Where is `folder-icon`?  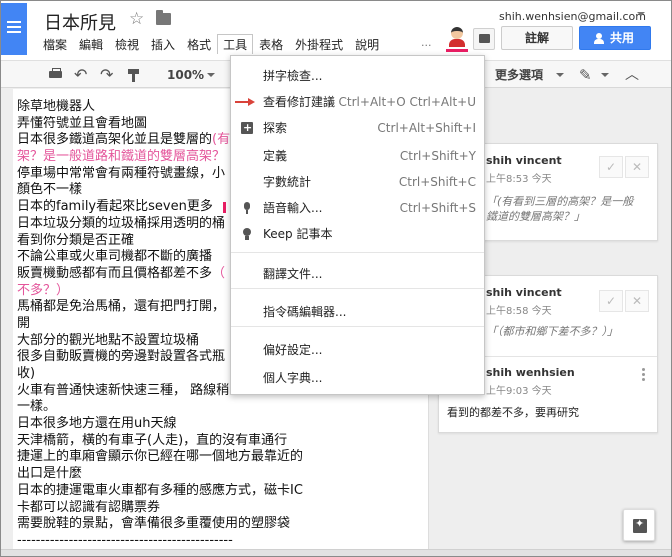
folder-icon is located at coordinates (163, 17).